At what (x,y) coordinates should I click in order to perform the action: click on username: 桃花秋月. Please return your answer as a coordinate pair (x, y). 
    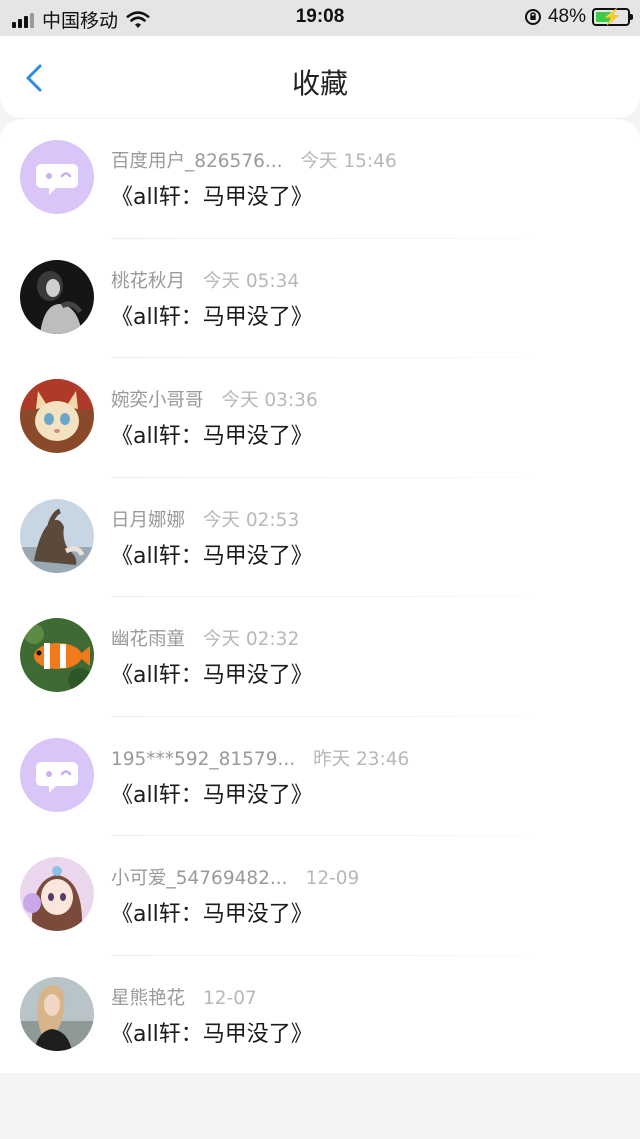
    Looking at the image, I should click on (148, 281).